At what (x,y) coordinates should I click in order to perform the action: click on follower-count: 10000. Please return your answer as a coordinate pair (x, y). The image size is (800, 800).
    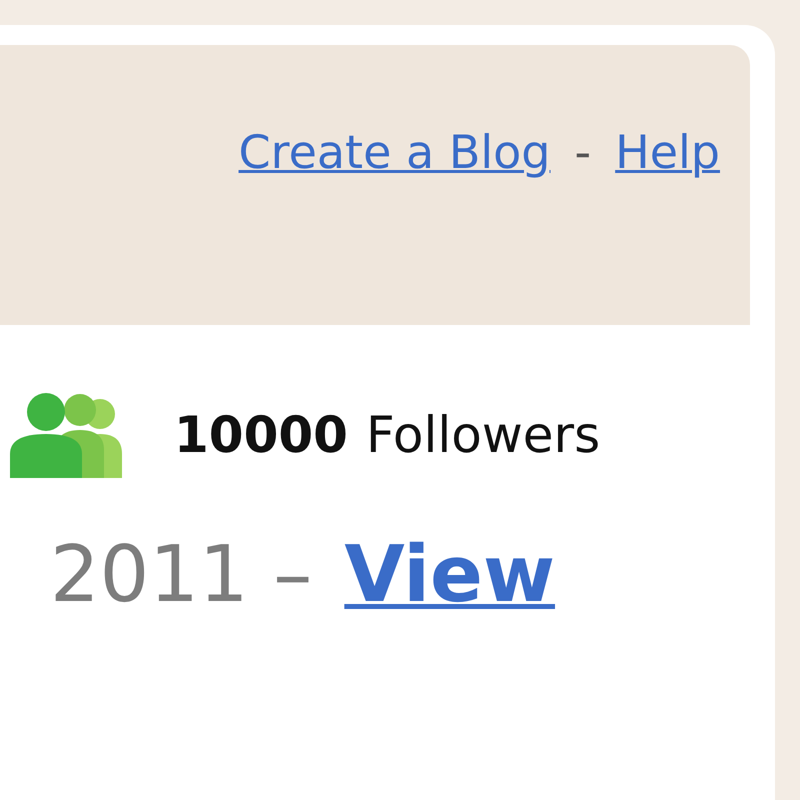
    Looking at the image, I should click on (261, 435).